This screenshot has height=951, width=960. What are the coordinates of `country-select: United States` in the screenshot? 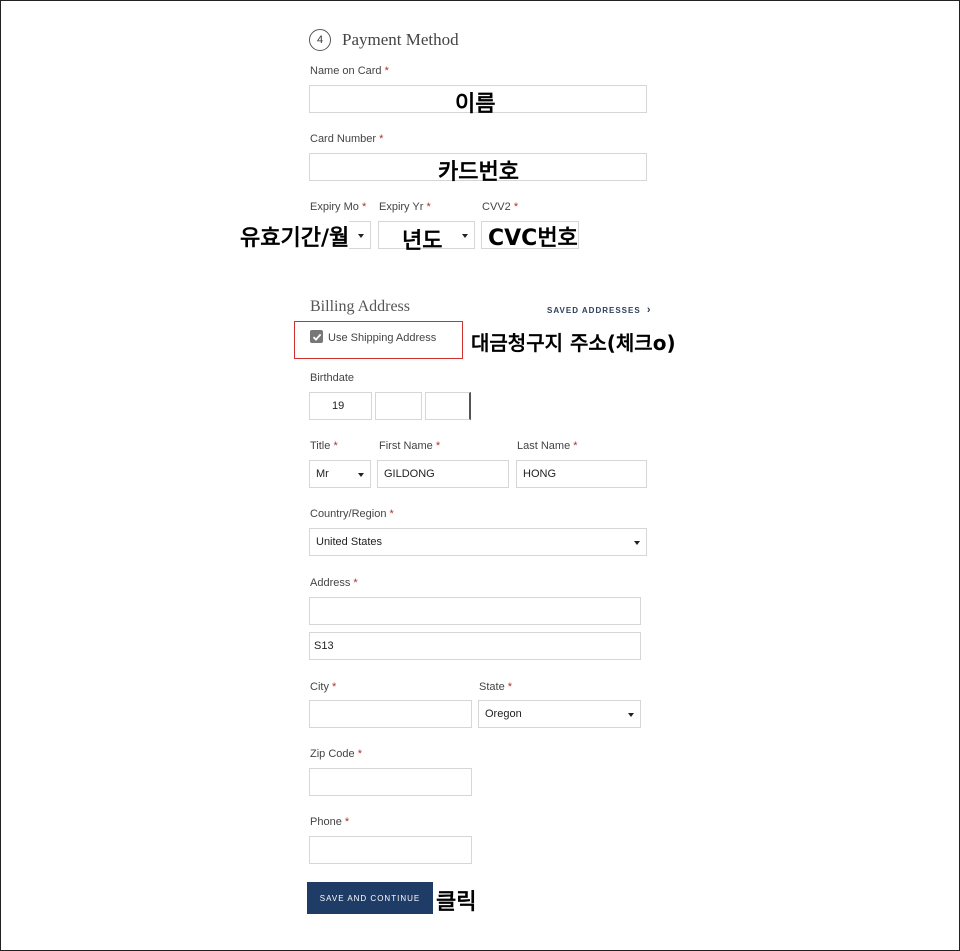 It's located at (478, 542).